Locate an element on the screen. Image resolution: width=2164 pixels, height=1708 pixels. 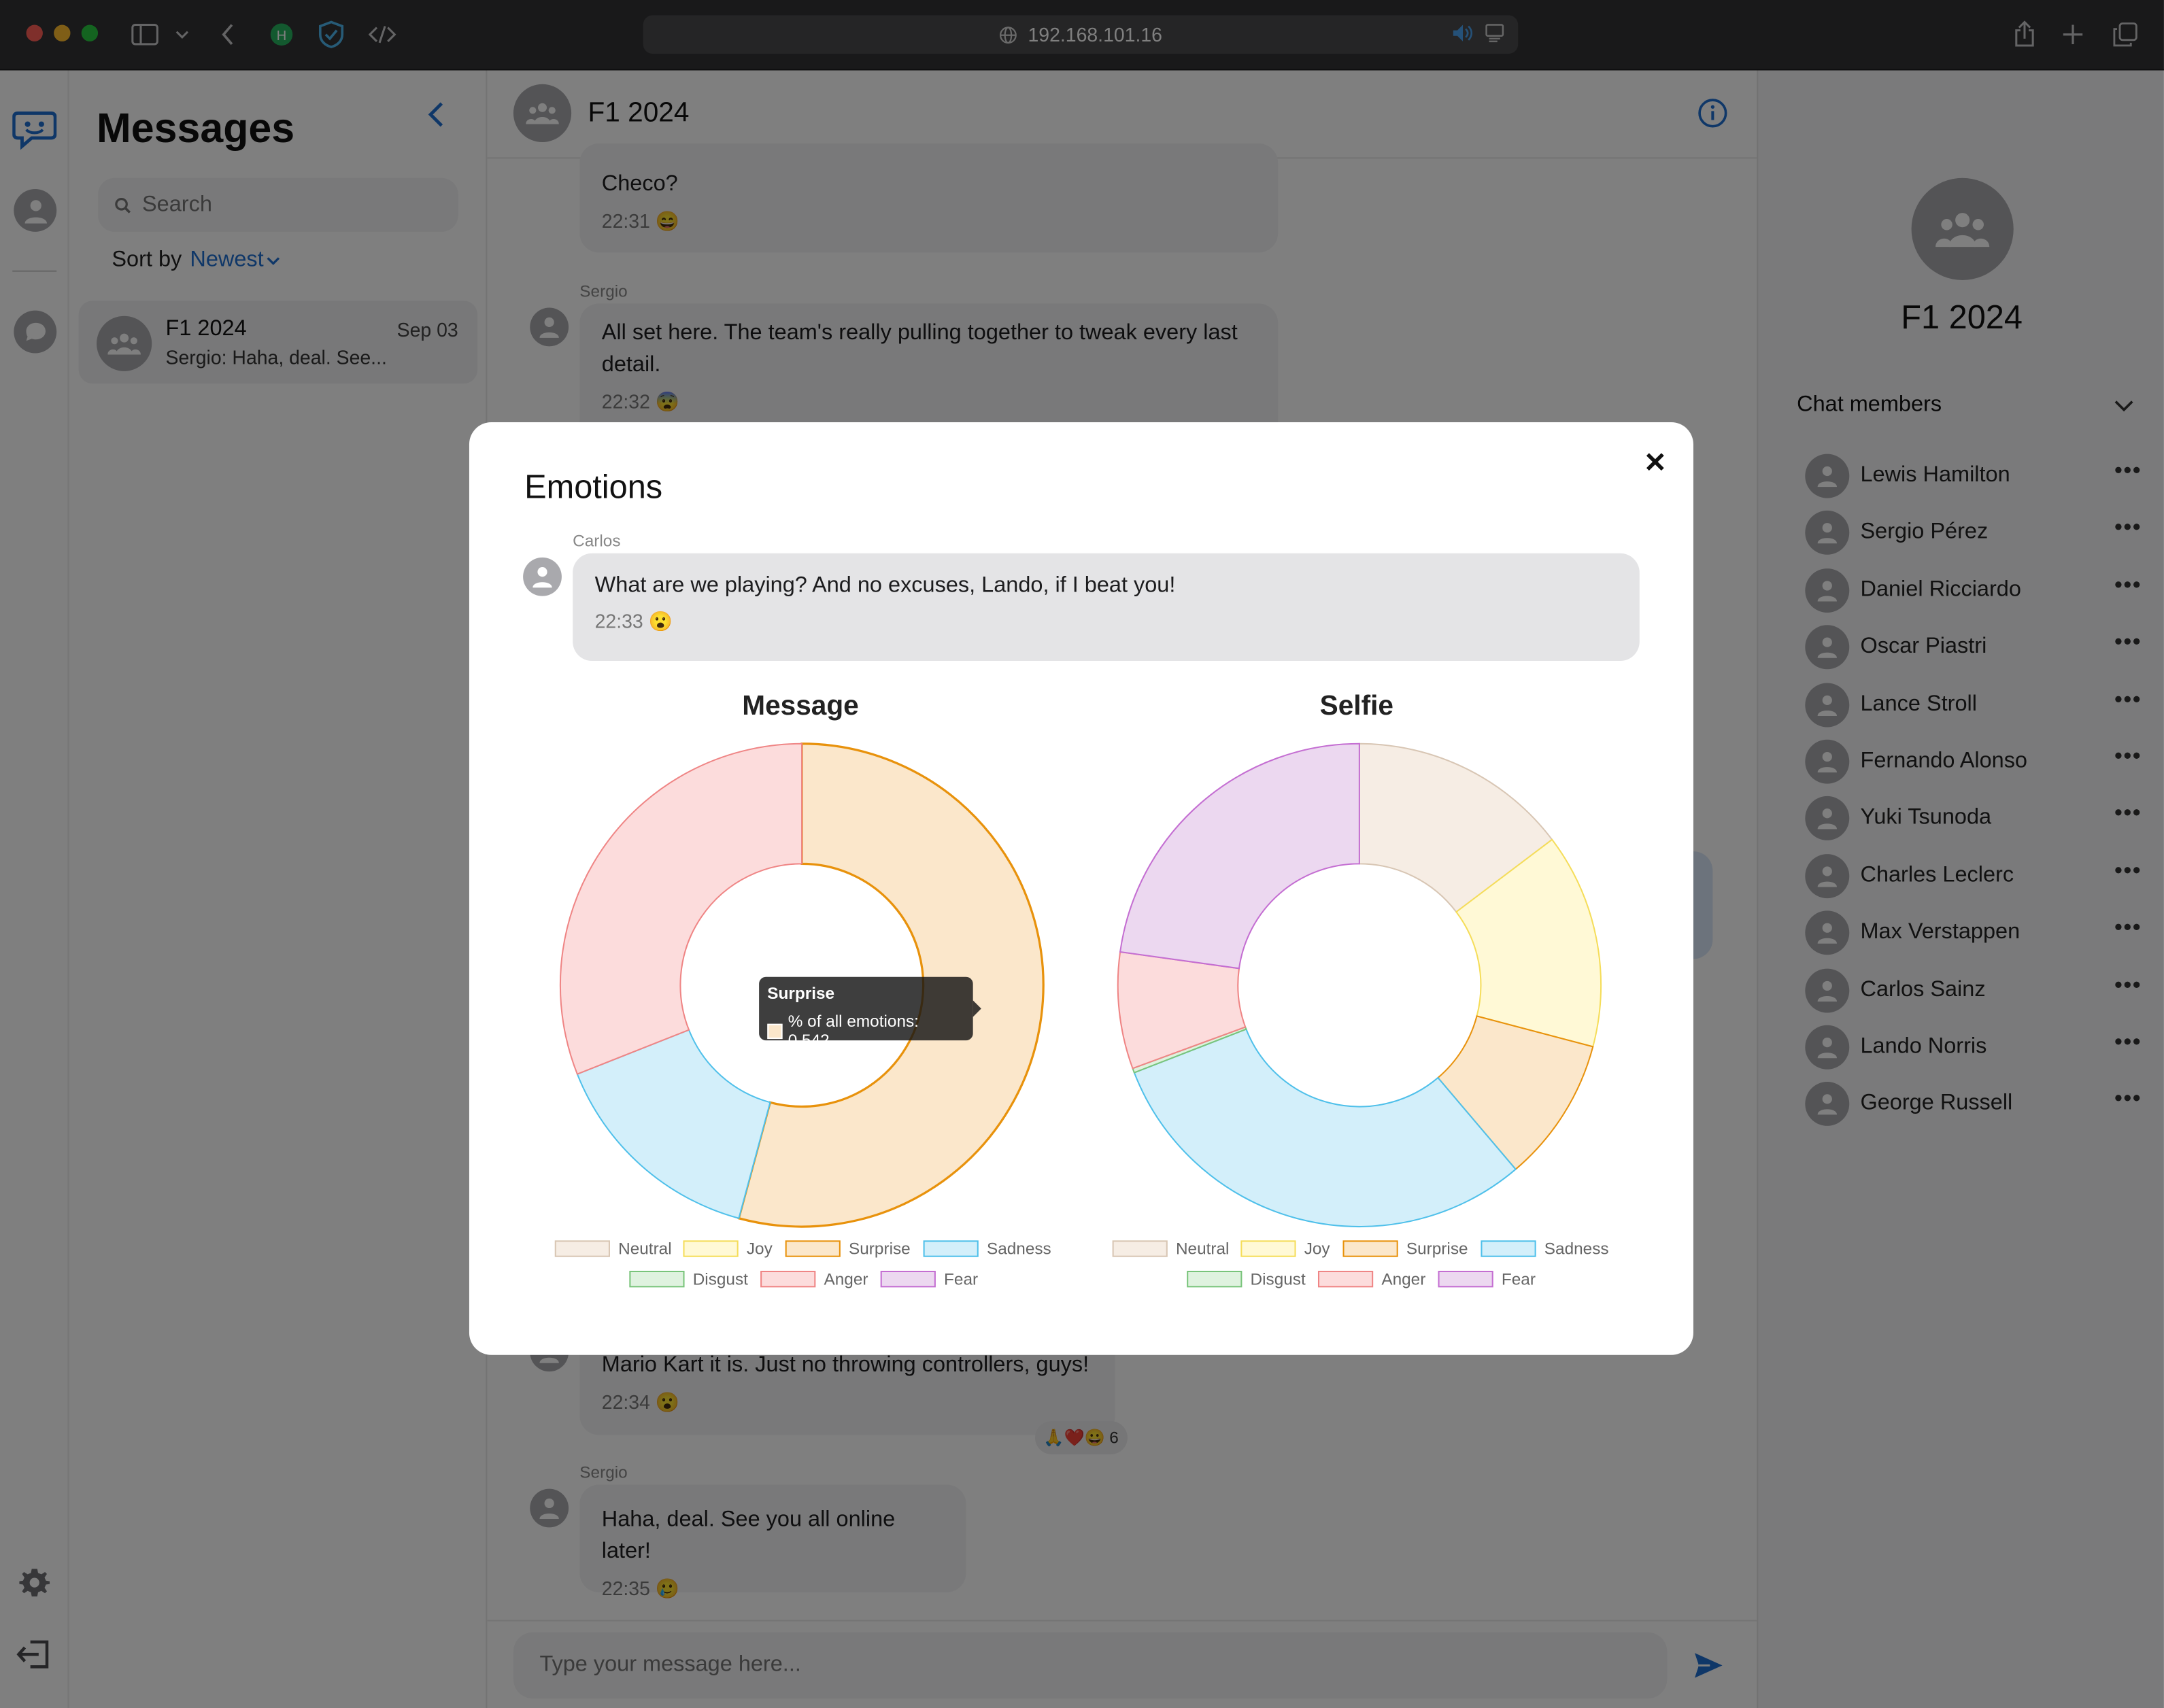
tooltip-caret is located at coordinates (977, 1009).